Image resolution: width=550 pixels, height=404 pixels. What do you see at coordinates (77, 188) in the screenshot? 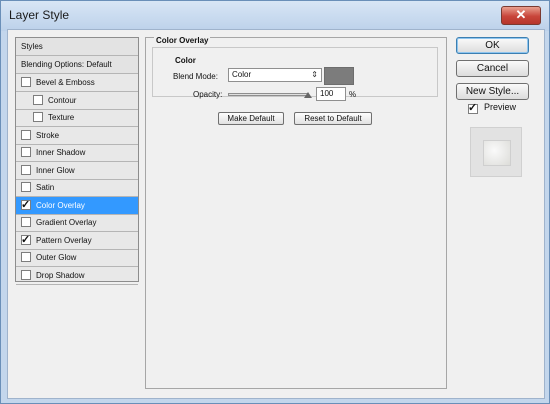
I see `style-item: Satin` at bounding box center [77, 188].